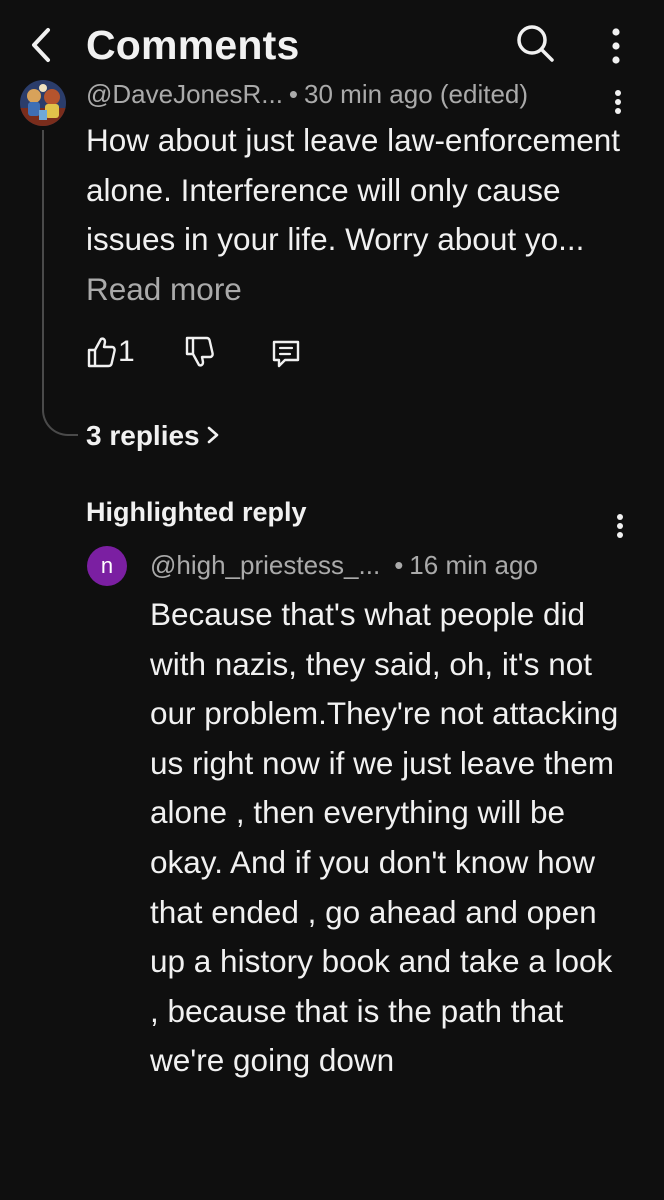 This screenshot has width=664, height=1200. What do you see at coordinates (616, 46) in the screenshot?
I see `more-vert-icon` at bounding box center [616, 46].